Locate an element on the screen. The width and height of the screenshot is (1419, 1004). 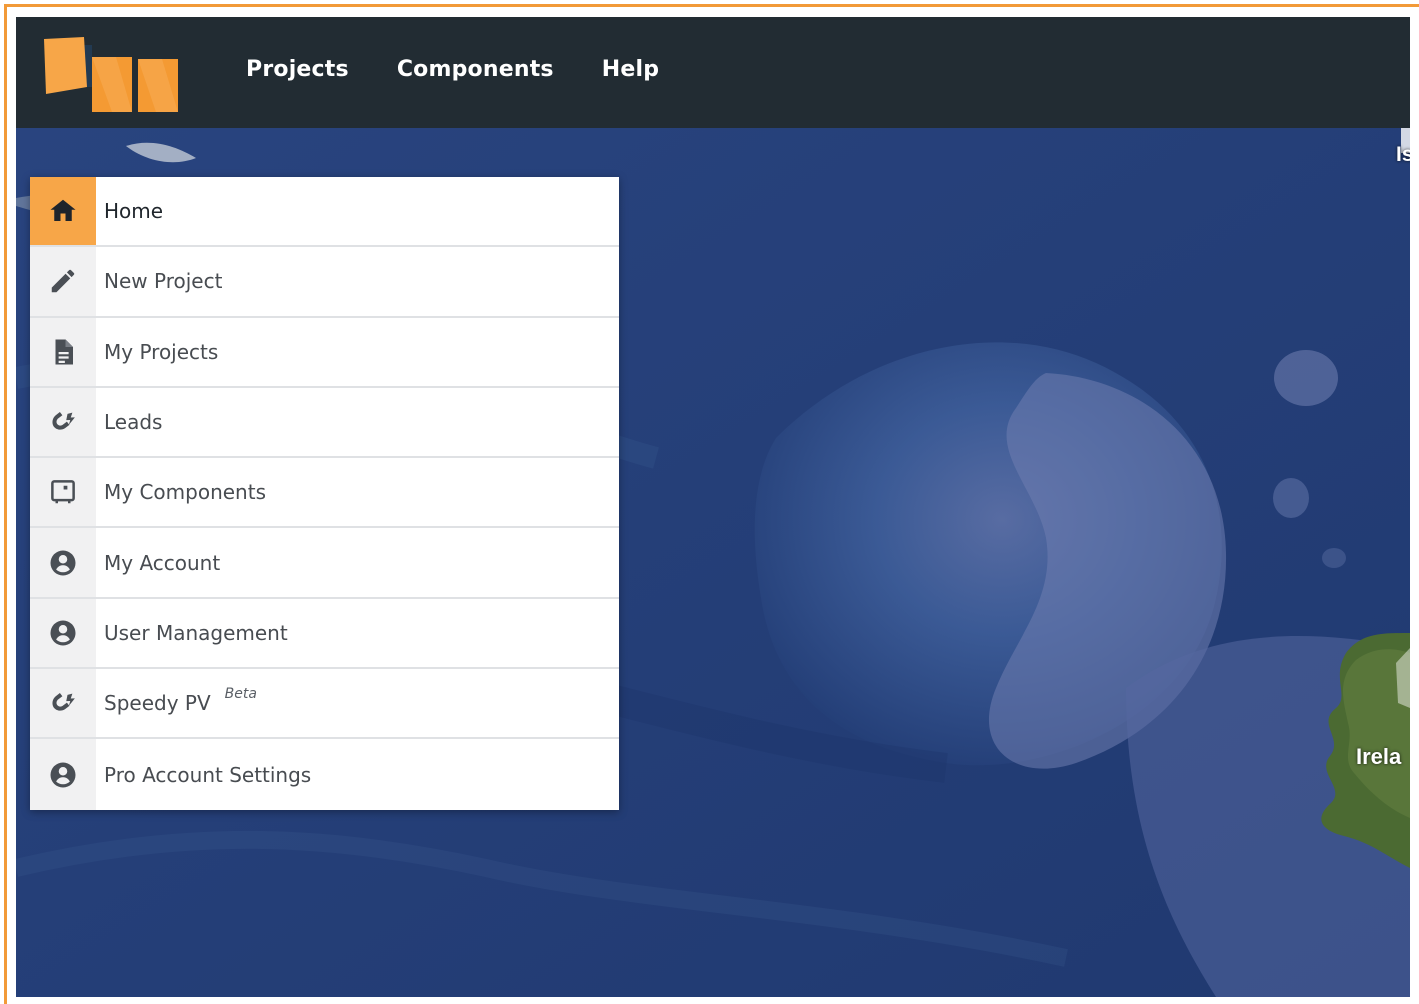
menu-label-my-account: My Account is located at coordinates (162, 562).